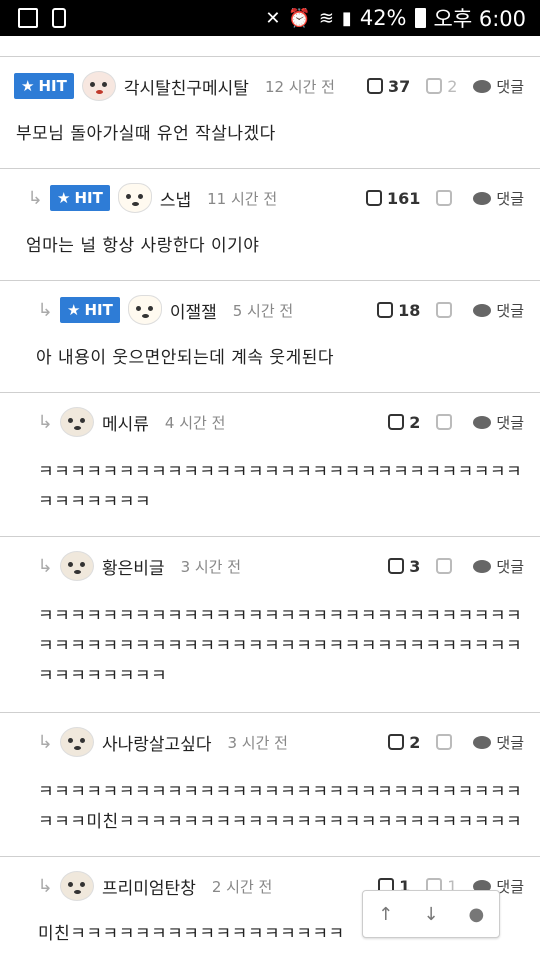 The height and width of the screenshot is (961, 540). I want to click on signal-icon: ▮, so click(346, 18).